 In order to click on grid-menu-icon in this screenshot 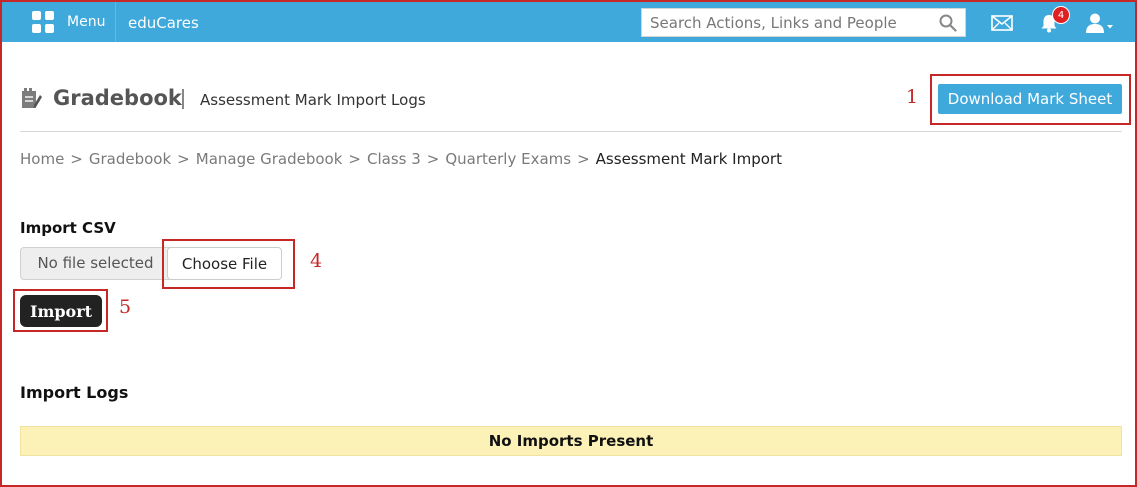, I will do `click(43, 22)`.